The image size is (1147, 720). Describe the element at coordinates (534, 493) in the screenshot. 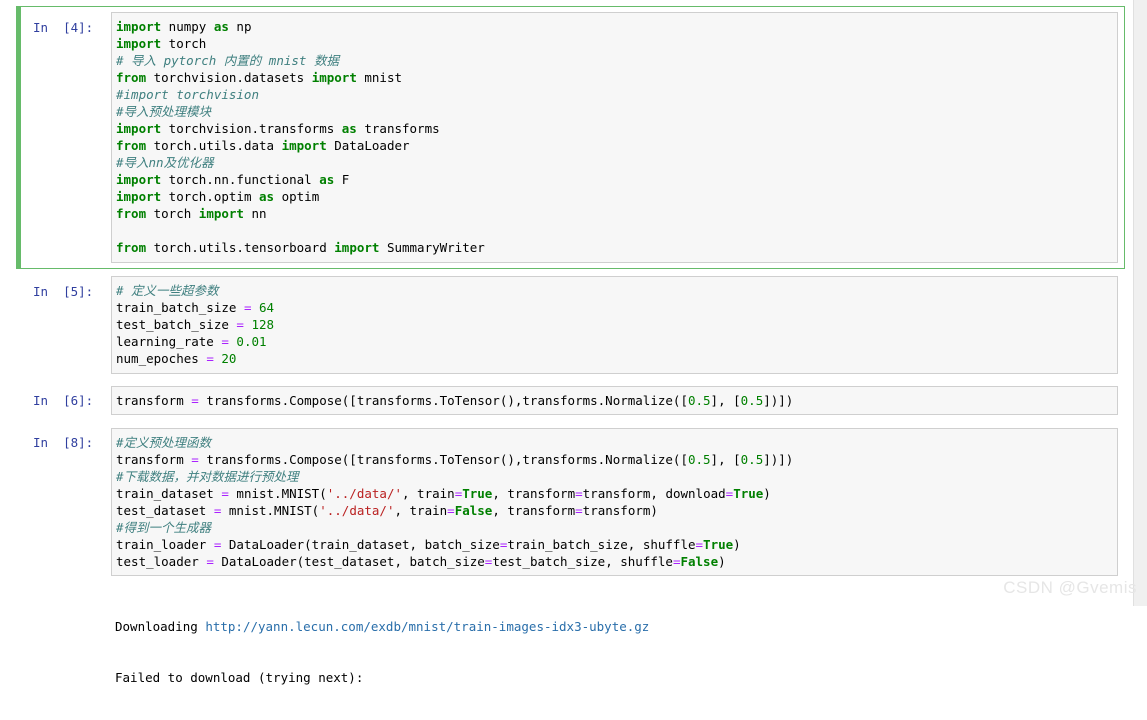

I see `code-token: , transform` at that location.